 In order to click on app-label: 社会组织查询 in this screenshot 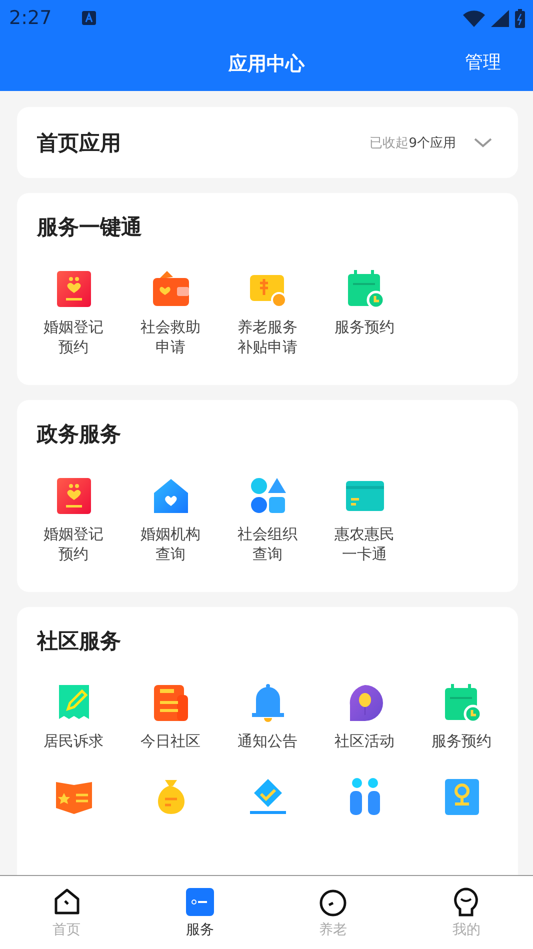, I will do `click(267, 544)`.